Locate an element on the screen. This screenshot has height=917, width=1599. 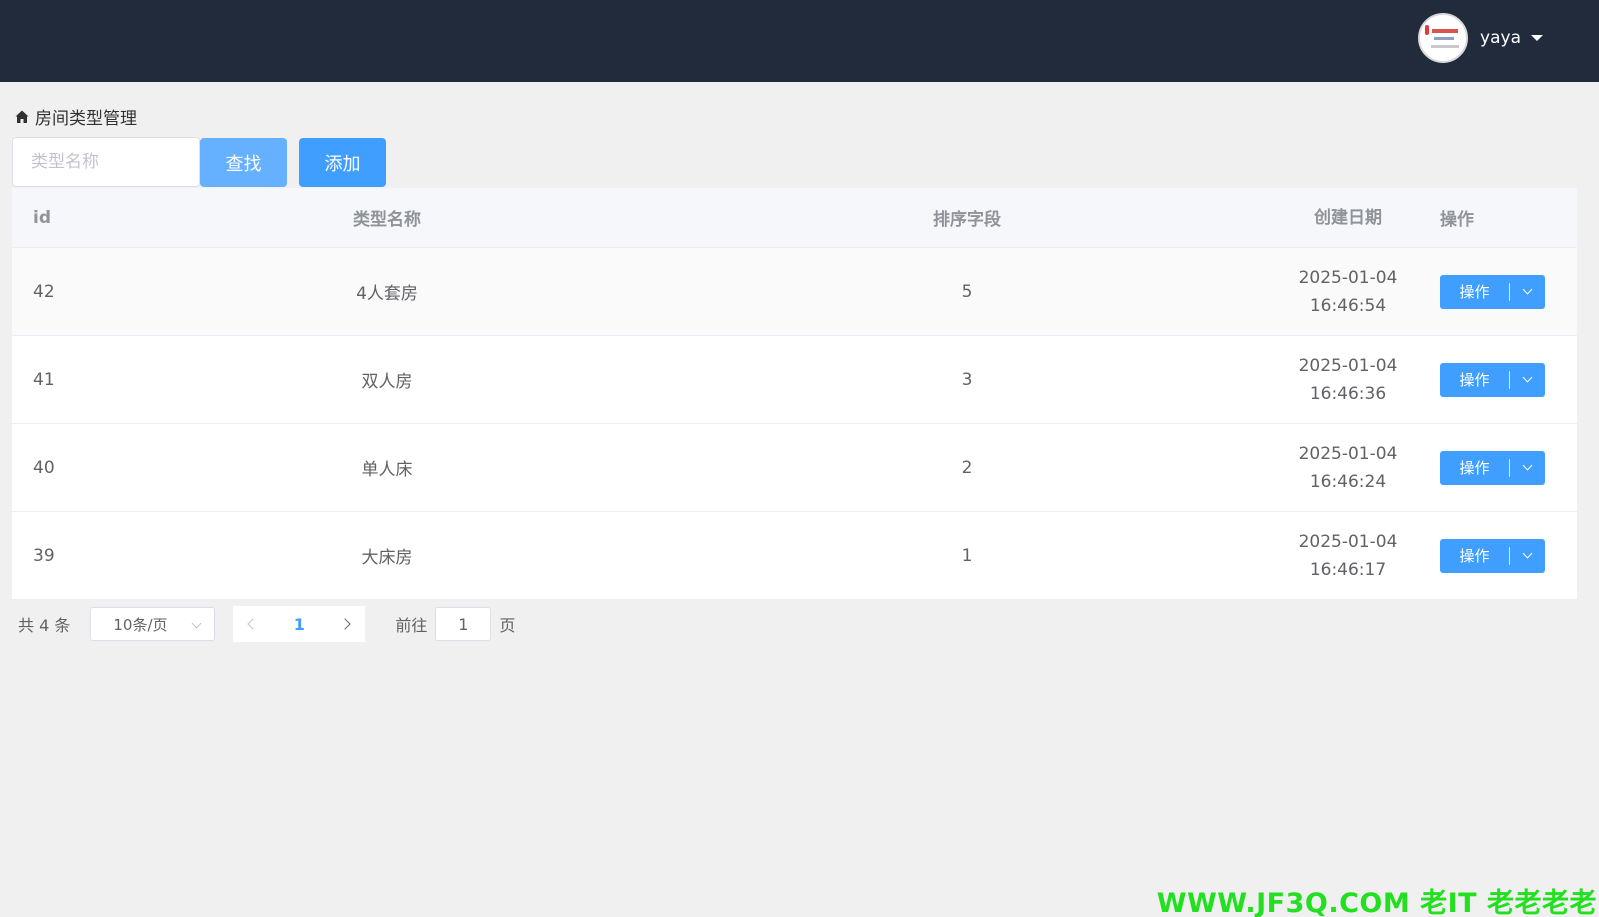
cell-type-name: 单人床 is located at coordinates (387, 470).